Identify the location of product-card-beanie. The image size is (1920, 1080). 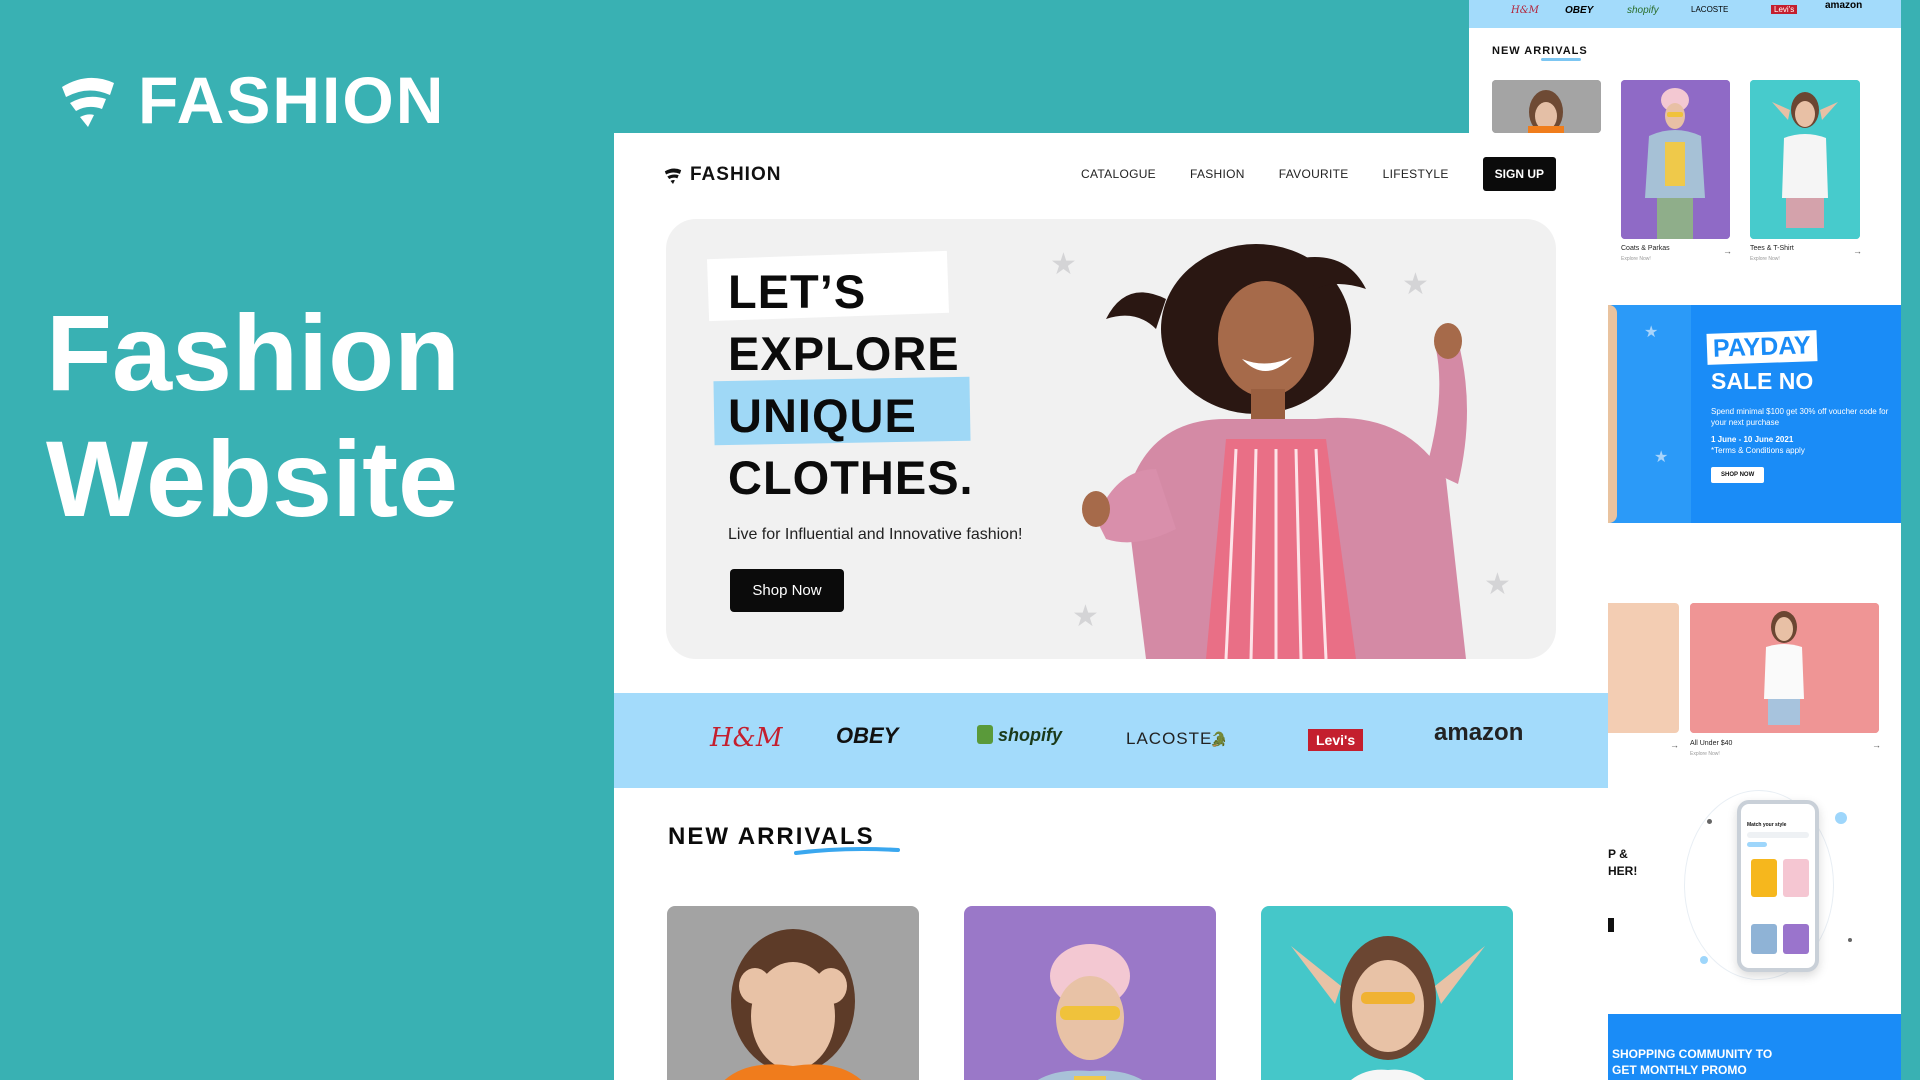
(1090, 993).